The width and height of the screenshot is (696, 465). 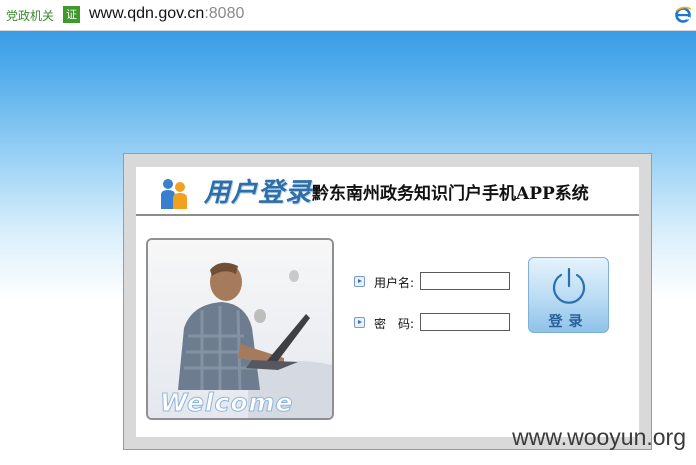 What do you see at coordinates (394, 283) in the screenshot?
I see `username-label: 用户名:` at bounding box center [394, 283].